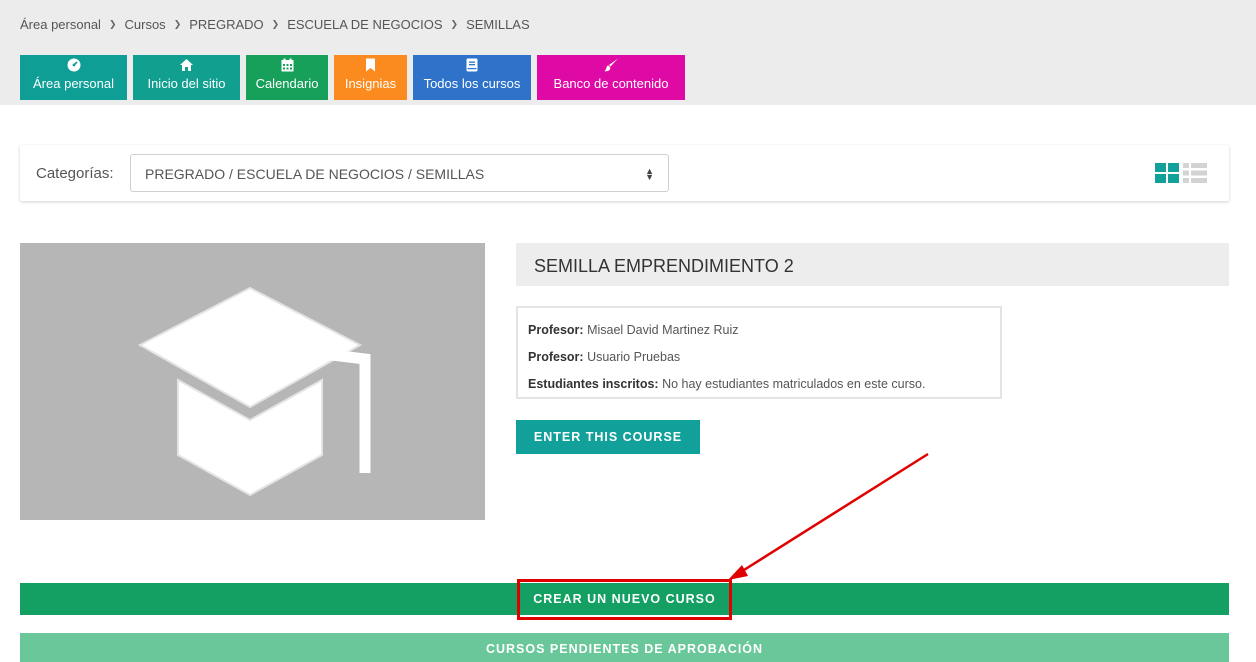  What do you see at coordinates (624, 599) in the screenshot?
I see `annotation-highlight-box` at bounding box center [624, 599].